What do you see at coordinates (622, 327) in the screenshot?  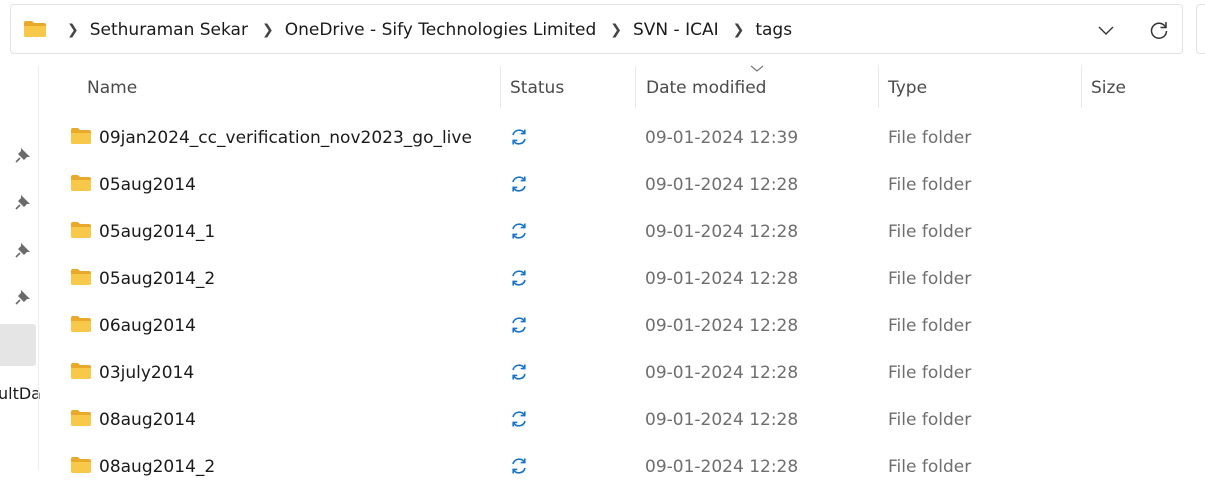 I see `table-row: 06aug2014 09-01-2024 12:28 File folder` at bounding box center [622, 327].